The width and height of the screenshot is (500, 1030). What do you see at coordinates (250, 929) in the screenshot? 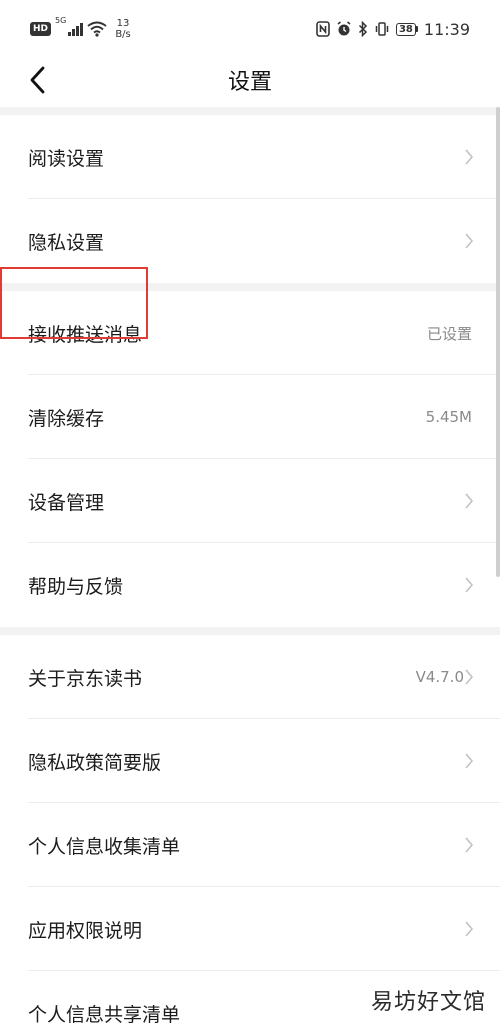
I see `settings-row-permissions: 应用权限说明` at bounding box center [250, 929].